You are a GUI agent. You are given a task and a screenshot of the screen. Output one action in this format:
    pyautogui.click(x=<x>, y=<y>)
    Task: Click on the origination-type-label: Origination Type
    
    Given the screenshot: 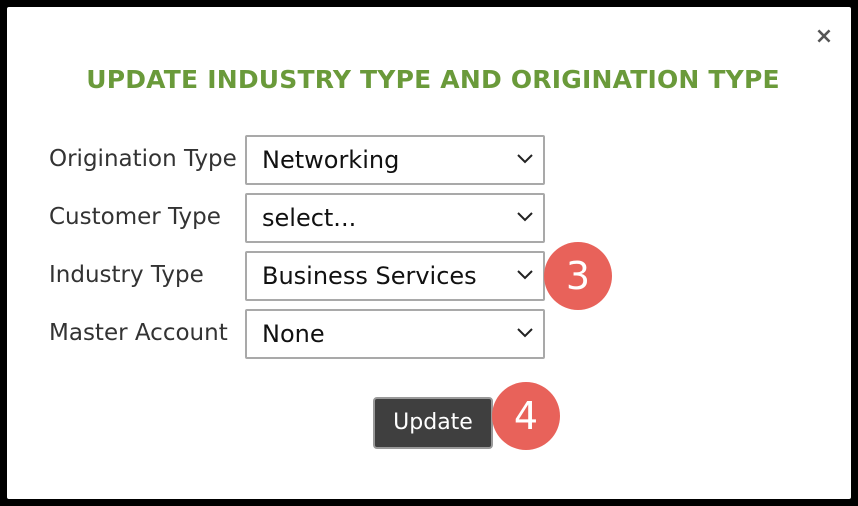 What is the action you would take?
    pyautogui.click(x=143, y=159)
    